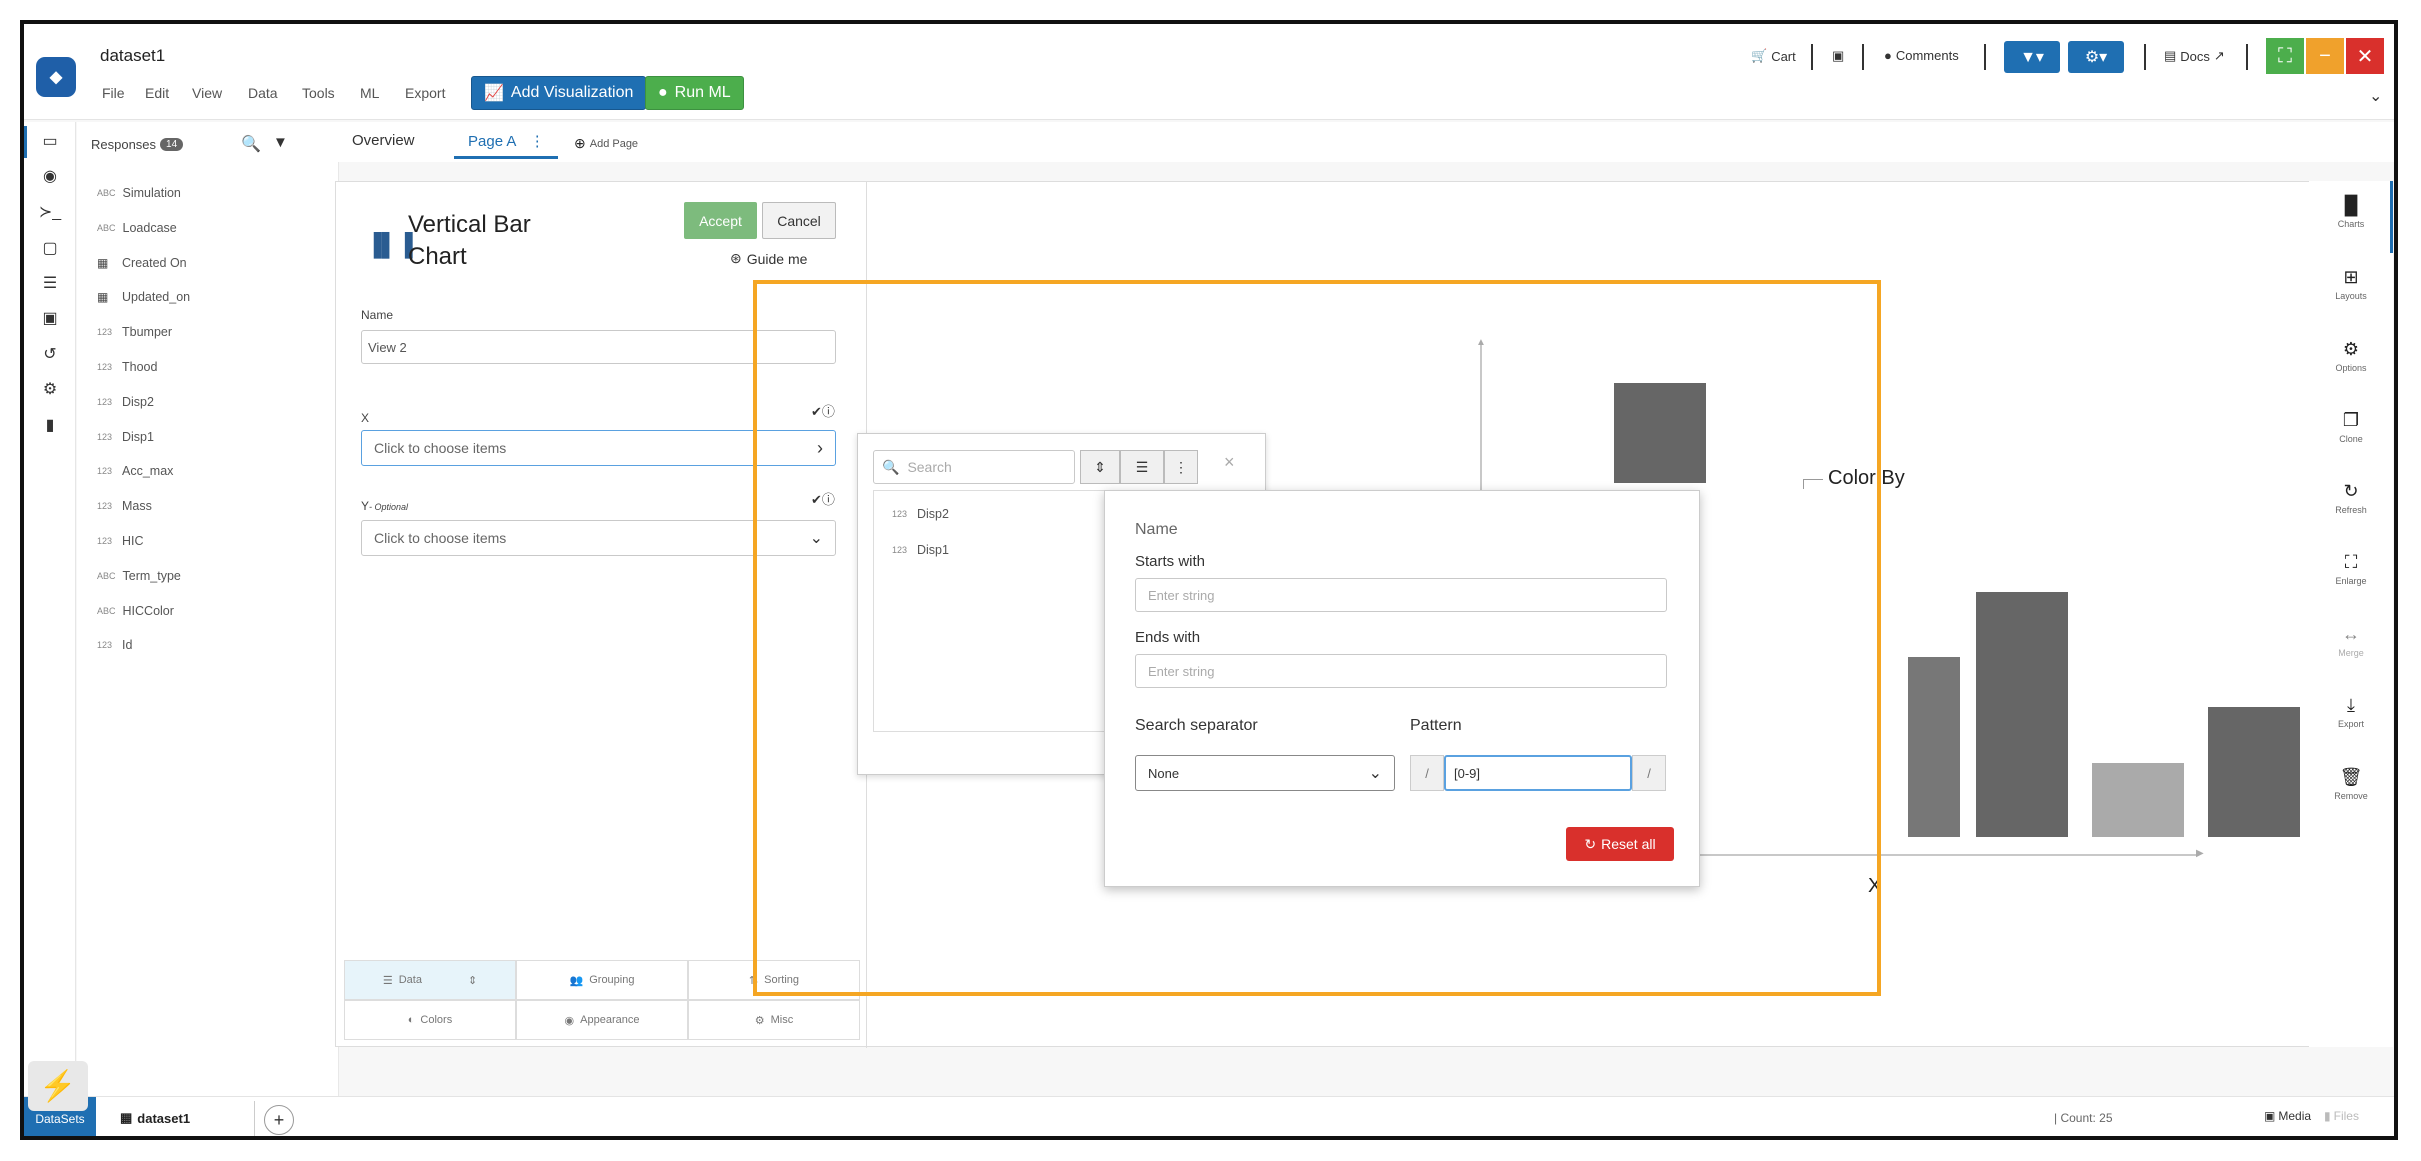  What do you see at coordinates (139, 193) in the screenshot?
I see `field-item: ABC Simulation` at bounding box center [139, 193].